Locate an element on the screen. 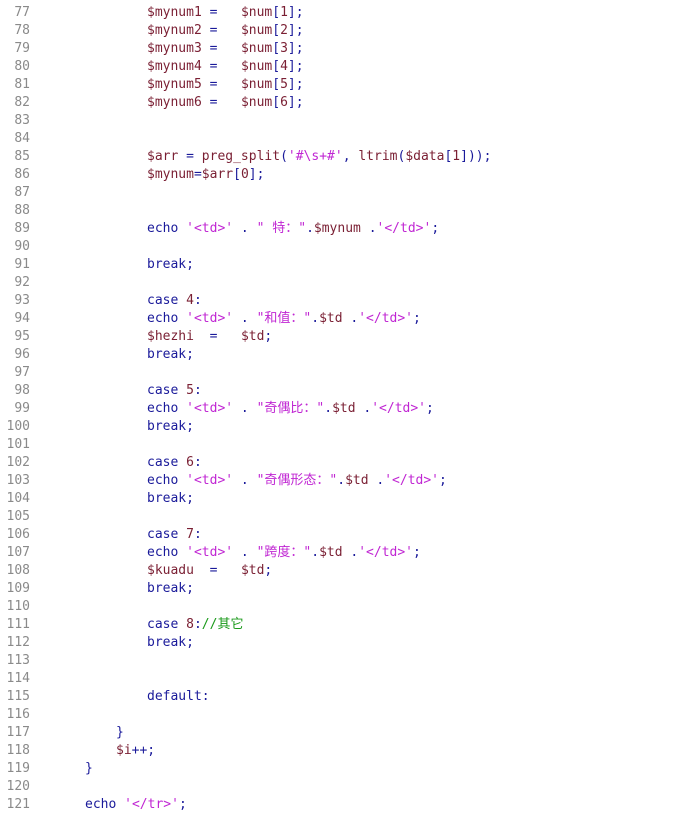  code-line: 92 is located at coordinates (350, 283).